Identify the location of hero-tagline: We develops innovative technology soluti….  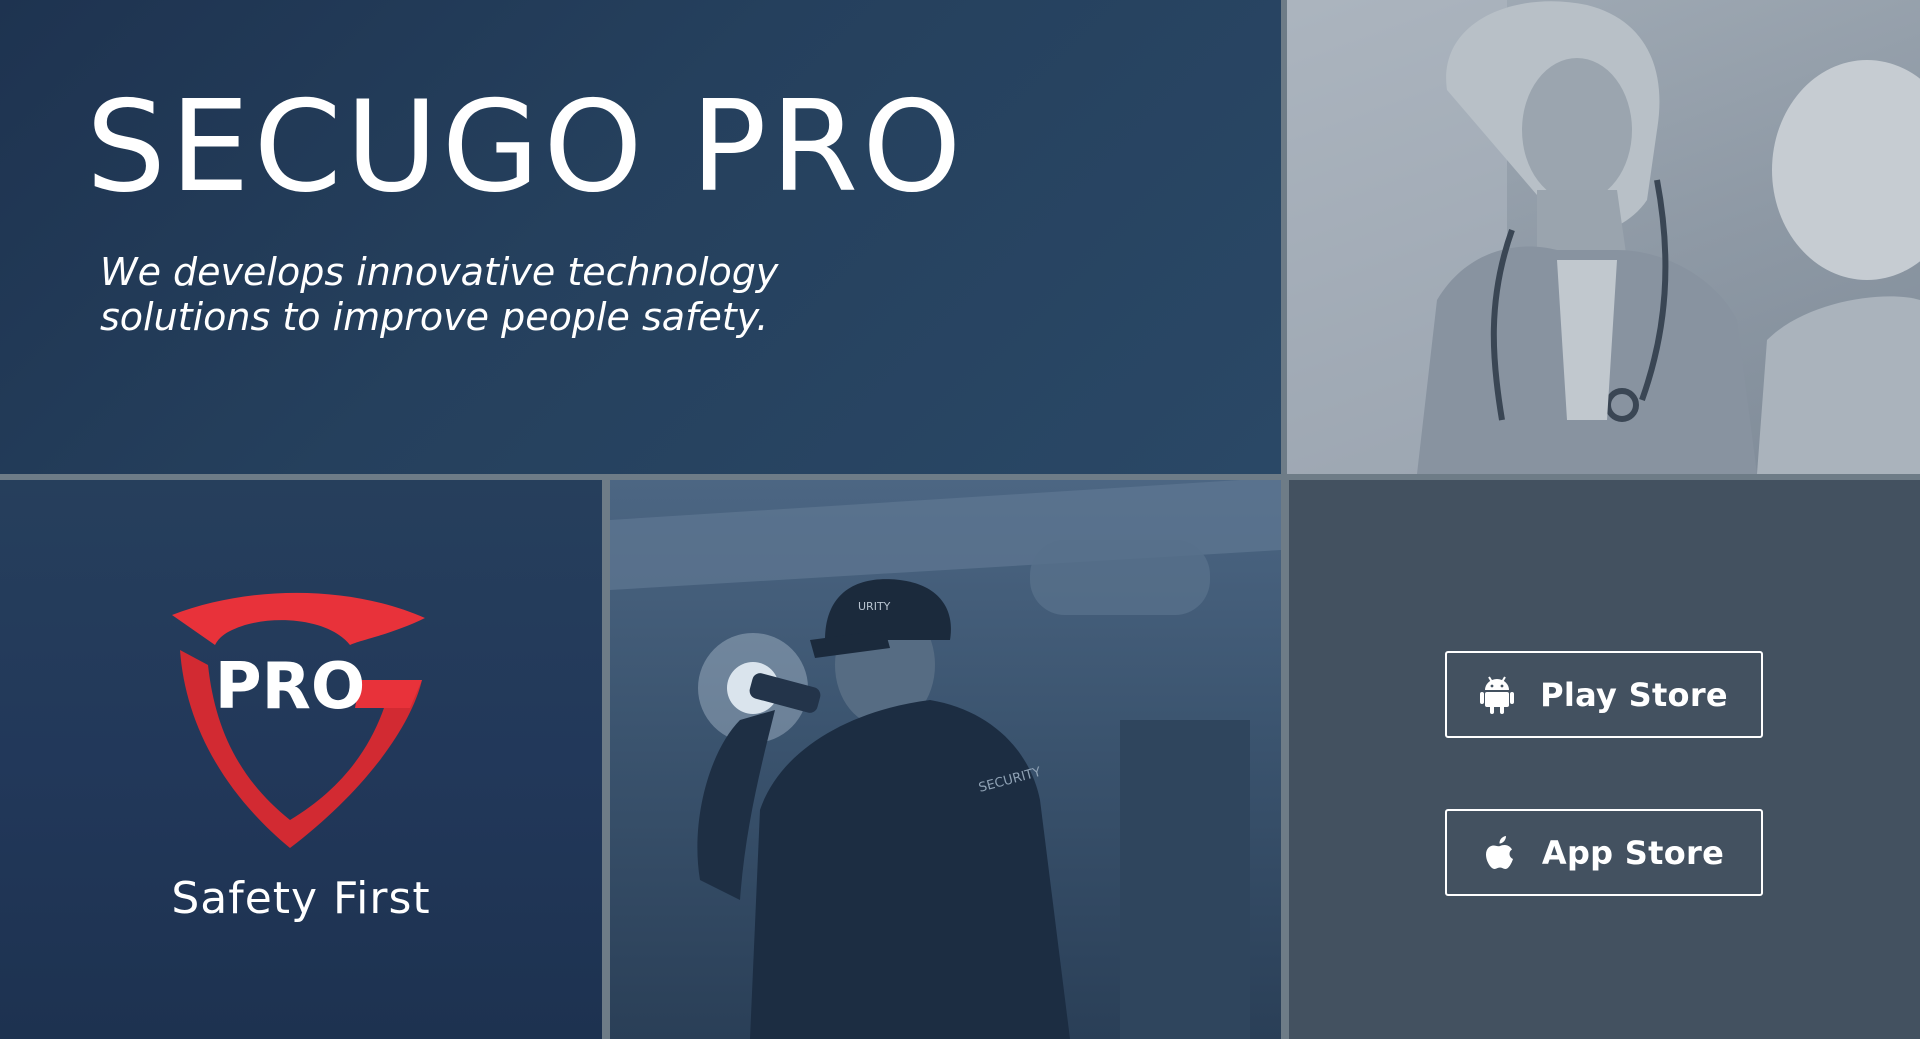
(480, 295).